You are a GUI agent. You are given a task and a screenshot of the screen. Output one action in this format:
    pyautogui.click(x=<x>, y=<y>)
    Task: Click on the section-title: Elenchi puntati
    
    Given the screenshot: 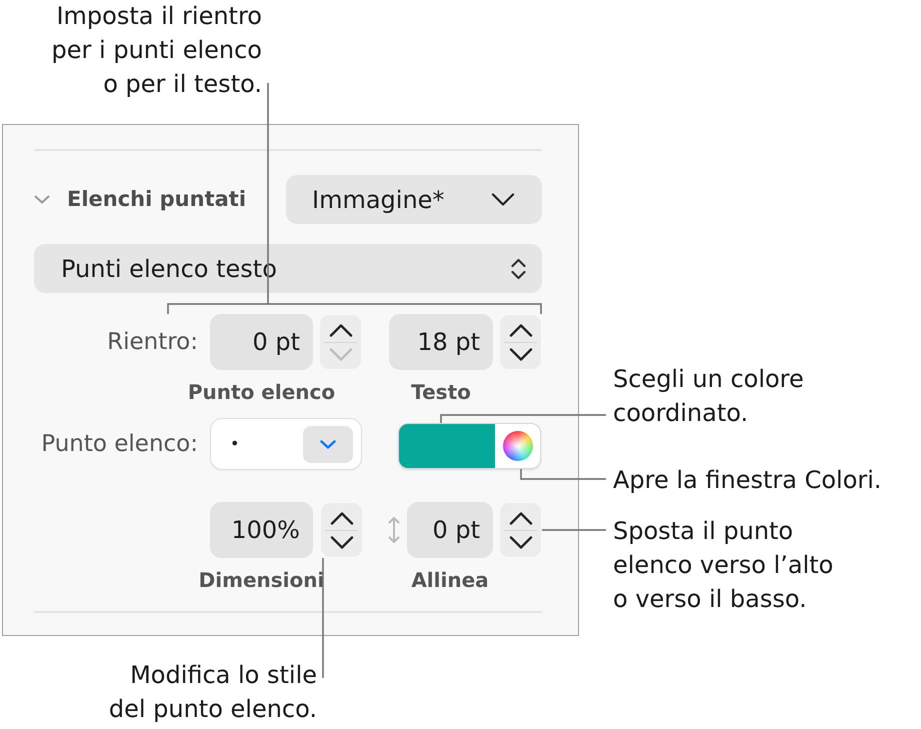 What is the action you would take?
    pyautogui.click(x=156, y=199)
    